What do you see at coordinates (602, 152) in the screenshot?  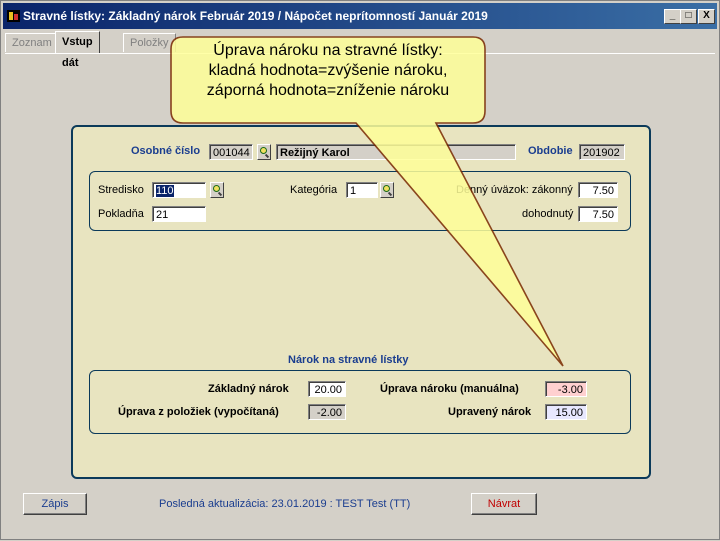 I see `obdobie-field: 201902` at bounding box center [602, 152].